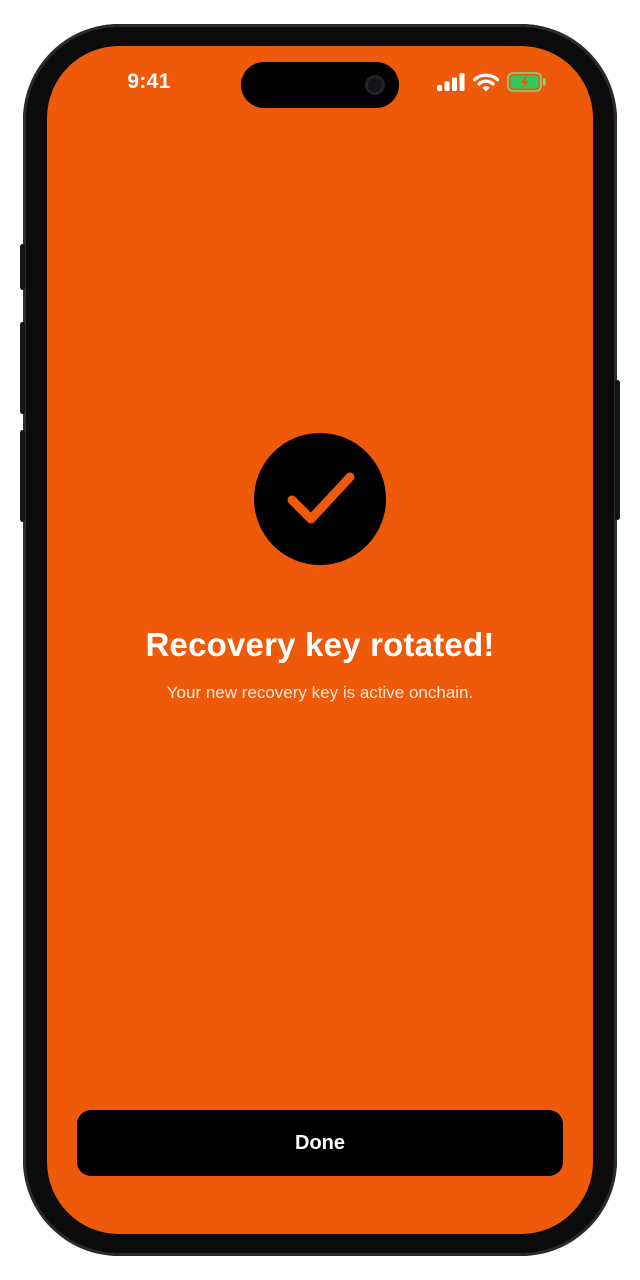  What do you see at coordinates (320, 1143) in the screenshot?
I see `done-button: Done` at bounding box center [320, 1143].